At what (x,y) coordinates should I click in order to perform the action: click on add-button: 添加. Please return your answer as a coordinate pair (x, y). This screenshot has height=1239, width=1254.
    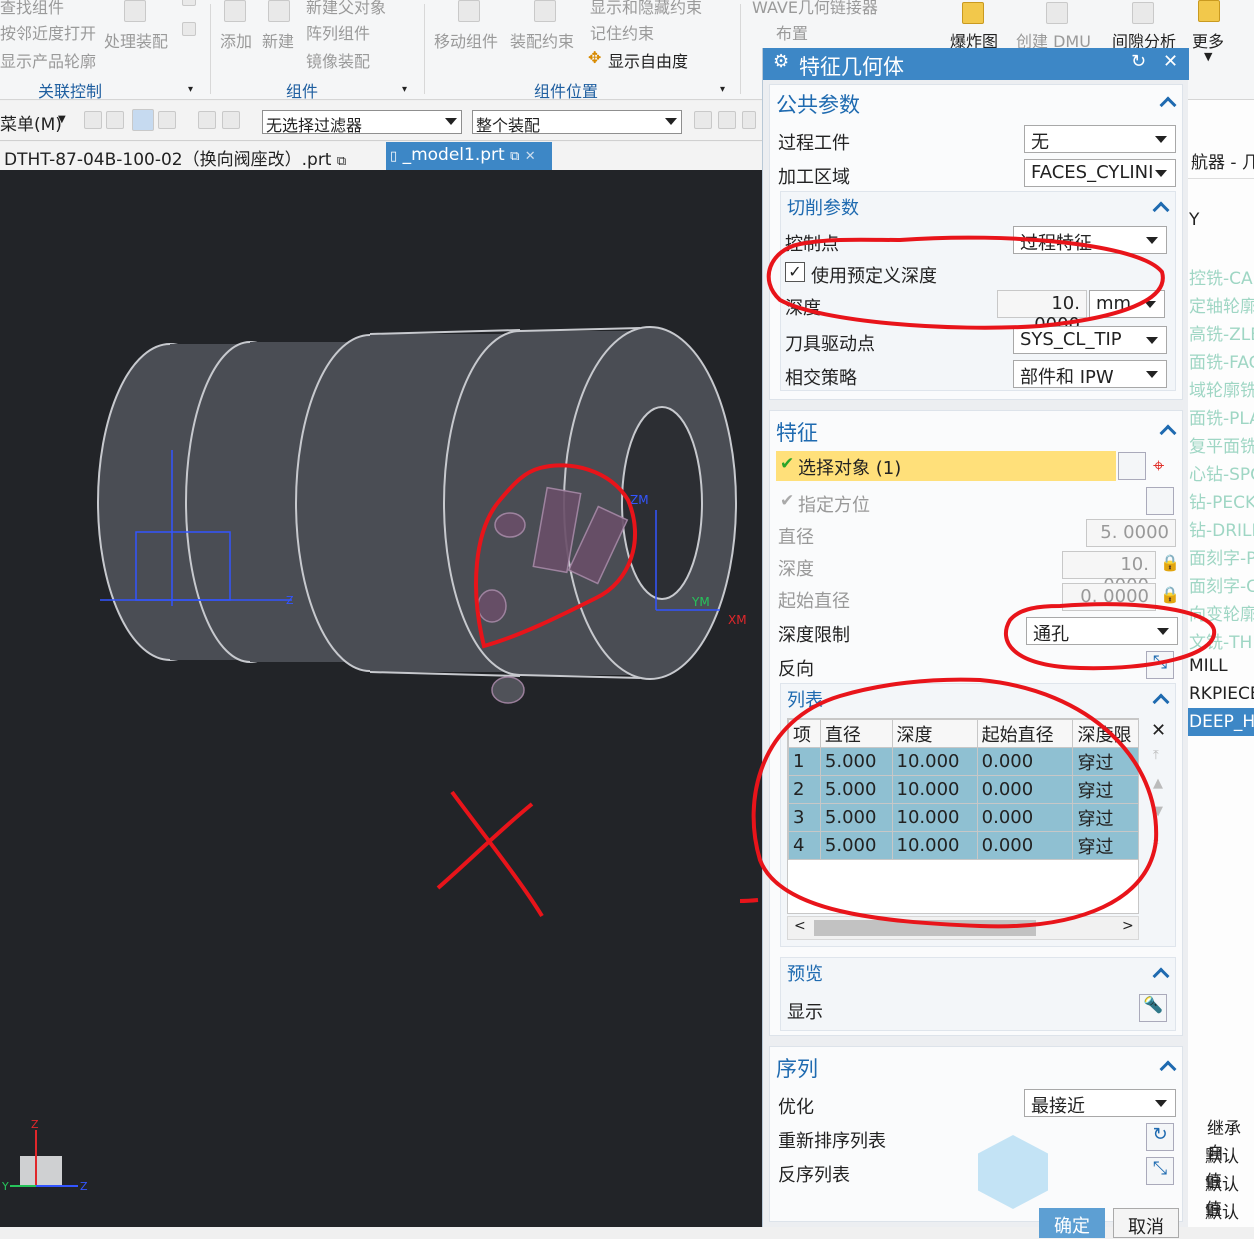
    Looking at the image, I should click on (236, 40).